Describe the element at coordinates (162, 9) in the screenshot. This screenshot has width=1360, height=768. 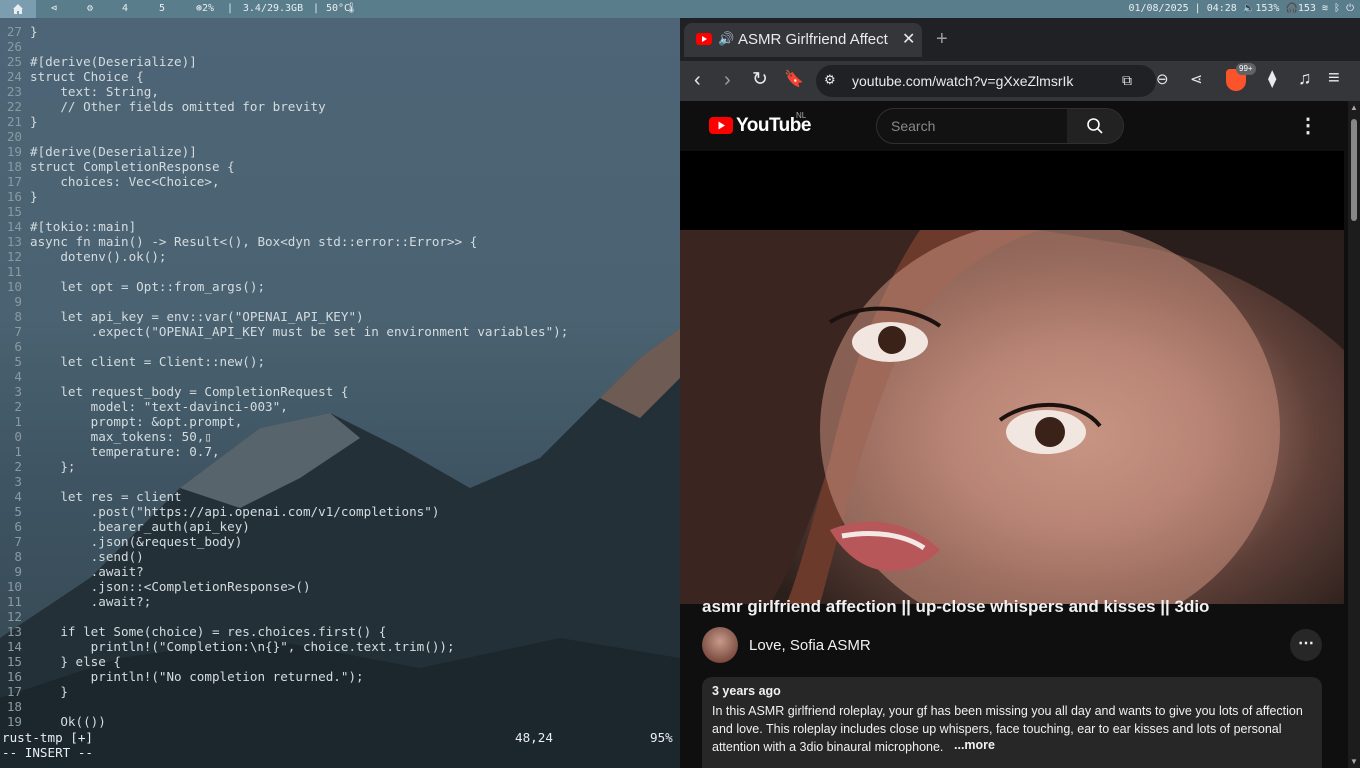
I see `workspace-5: 5` at that location.